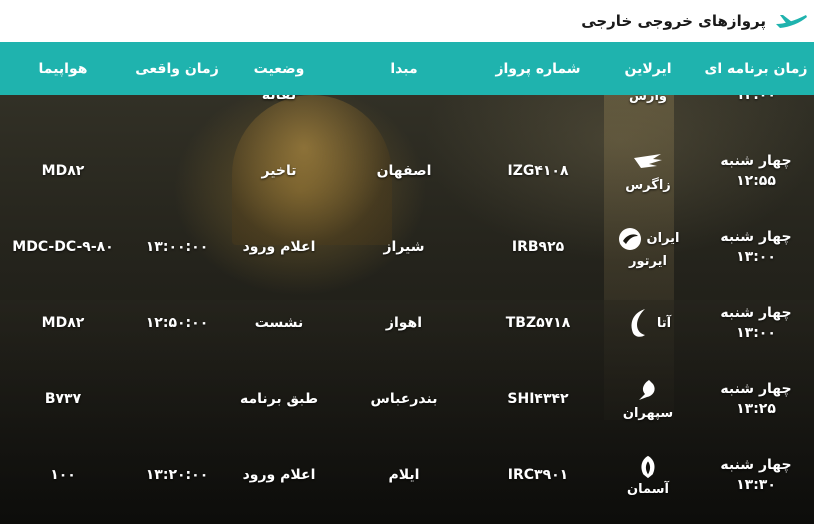 Image resolution: width=814 pixels, height=524 pixels. Describe the element at coordinates (648, 185) in the screenshot. I see `airline-name: زاگرس` at that location.